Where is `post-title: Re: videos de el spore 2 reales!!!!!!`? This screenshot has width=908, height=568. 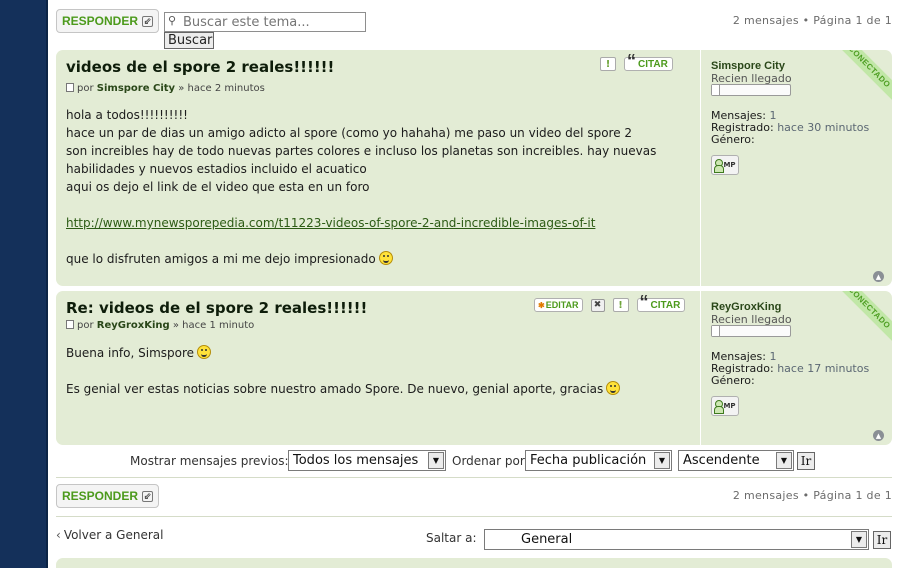
post-title: Re: videos de el spore 2 reales!!!!!! is located at coordinates (216, 308).